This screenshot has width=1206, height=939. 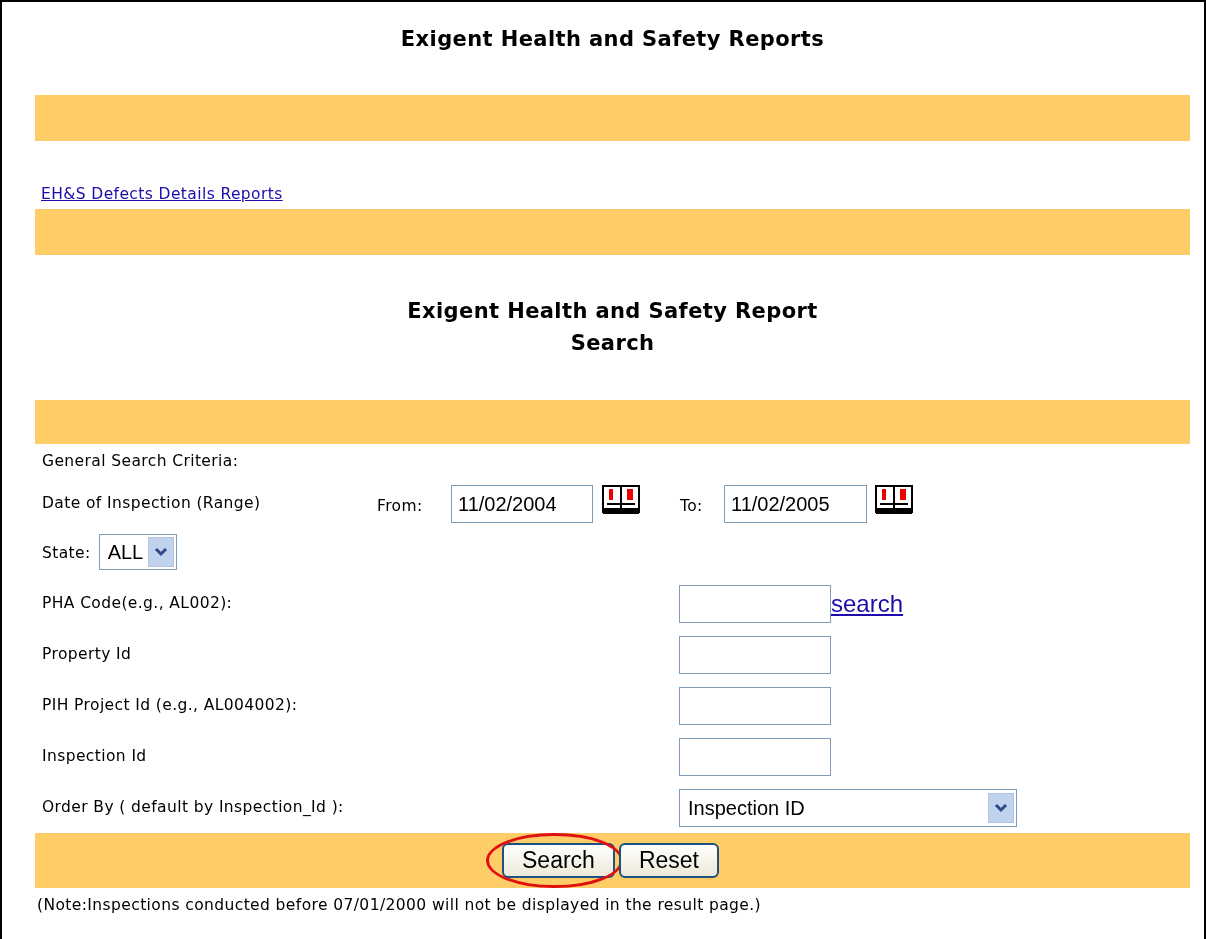 What do you see at coordinates (170, 705) in the screenshot?
I see `field-label: PIH Project Id (e.g., AL004002):` at bounding box center [170, 705].